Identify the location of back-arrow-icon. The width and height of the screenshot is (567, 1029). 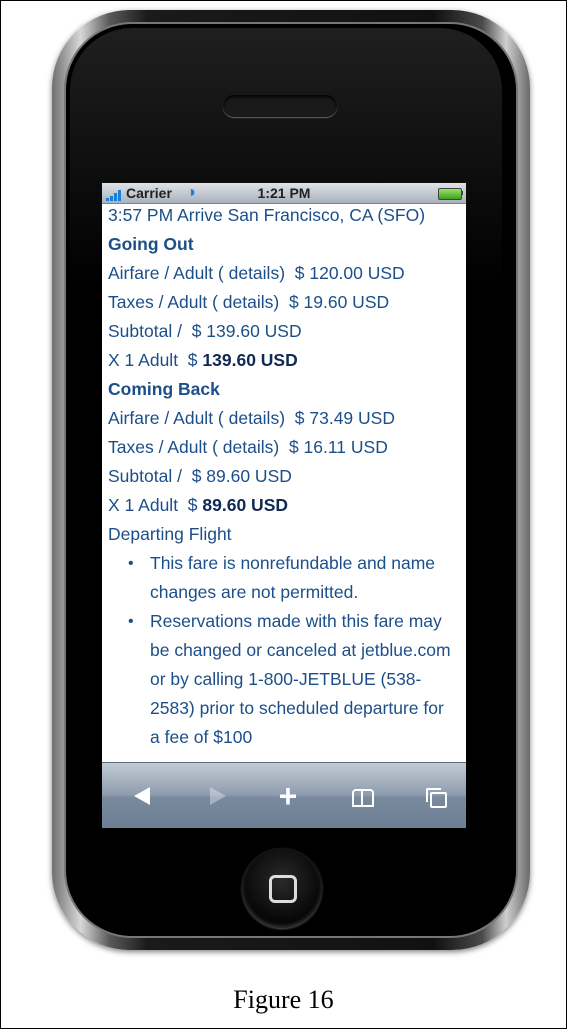
(142, 796).